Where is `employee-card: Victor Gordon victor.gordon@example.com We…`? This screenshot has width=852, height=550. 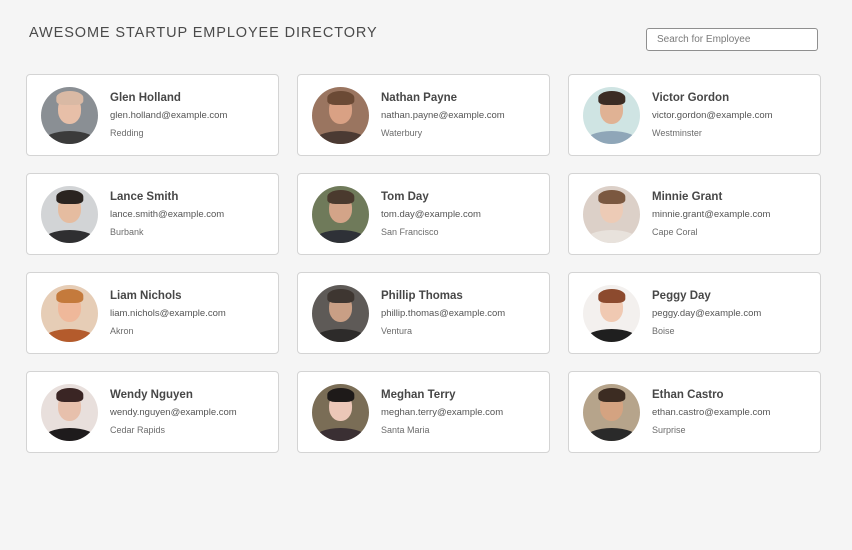 employee-card: Victor Gordon victor.gordon@example.com We… is located at coordinates (694, 115).